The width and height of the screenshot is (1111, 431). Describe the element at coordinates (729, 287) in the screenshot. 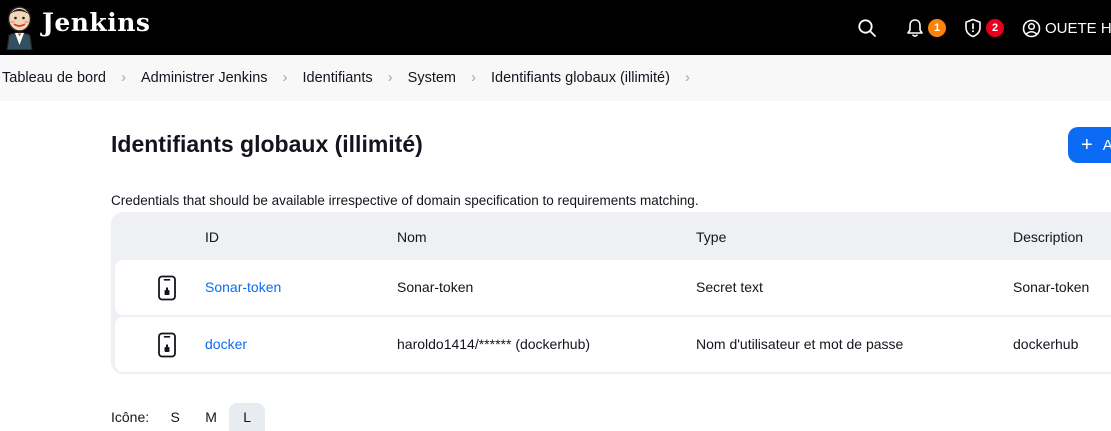

I see `credential-type: Secret text` at that location.